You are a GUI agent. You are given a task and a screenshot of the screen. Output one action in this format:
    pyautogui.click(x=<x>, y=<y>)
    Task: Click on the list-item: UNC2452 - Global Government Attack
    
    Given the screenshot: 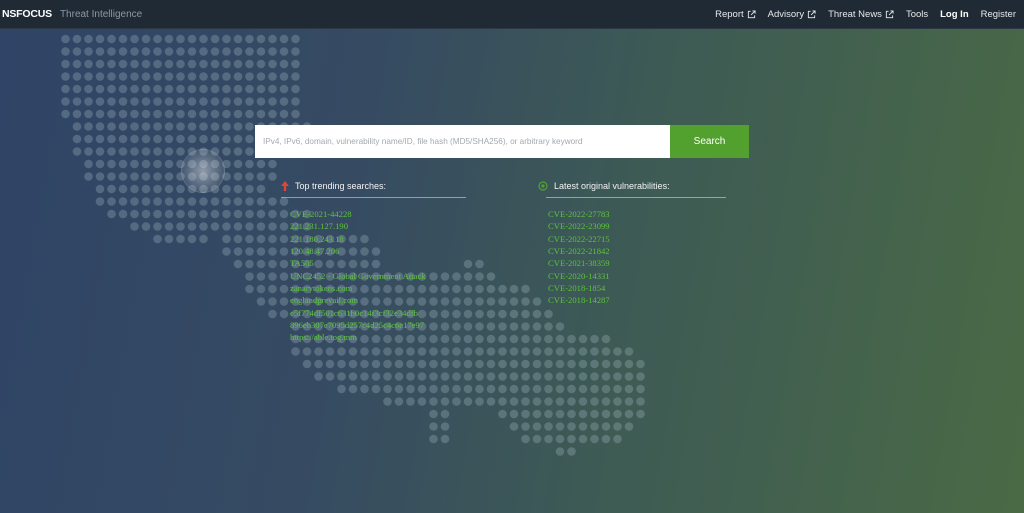 What is the action you would take?
    pyautogui.click(x=358, y=276)
    